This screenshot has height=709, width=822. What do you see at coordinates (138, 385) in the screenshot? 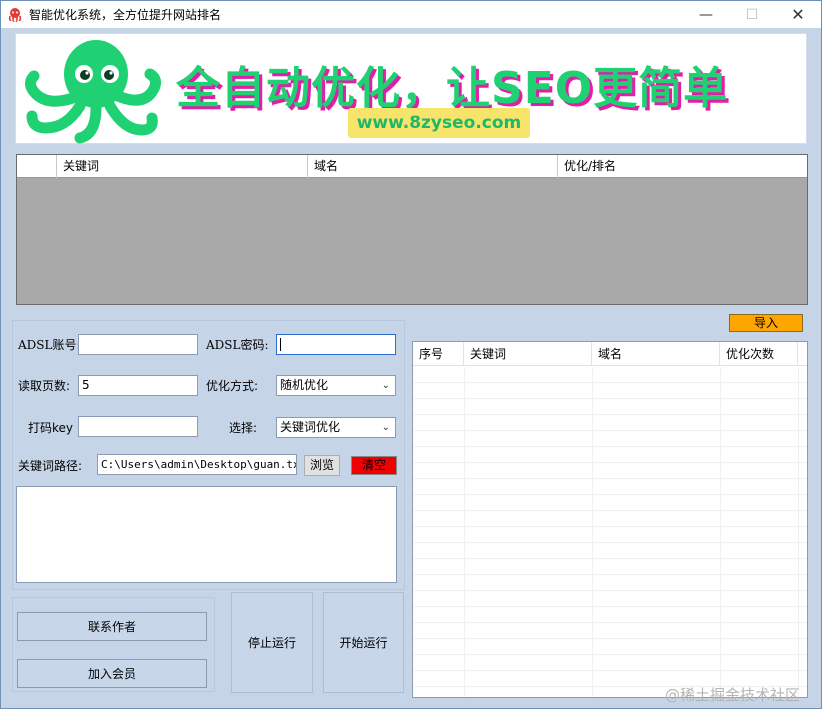
I see `read-pages-input: 5` at bounding box center [138, 385].